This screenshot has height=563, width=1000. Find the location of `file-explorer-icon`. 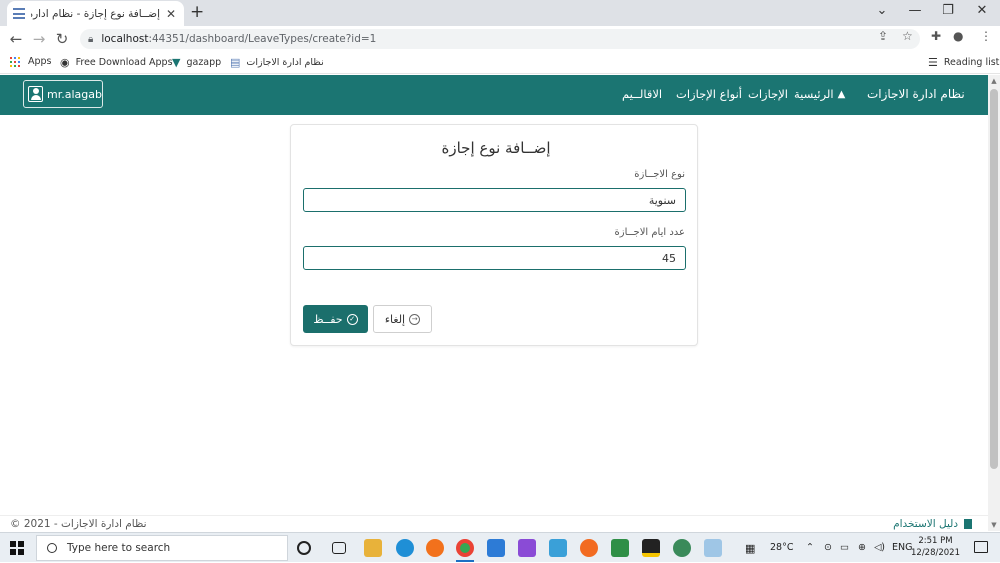

file-explorer-icon is located at coordinates (373, 548).